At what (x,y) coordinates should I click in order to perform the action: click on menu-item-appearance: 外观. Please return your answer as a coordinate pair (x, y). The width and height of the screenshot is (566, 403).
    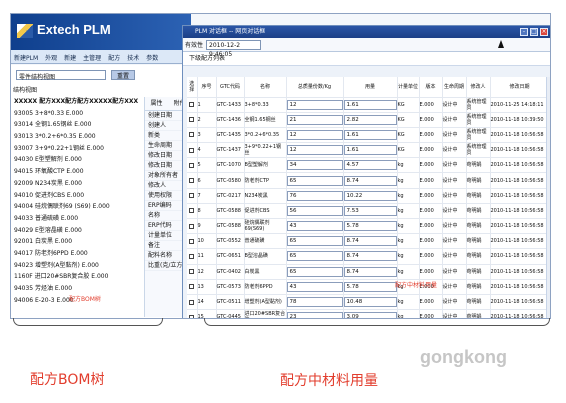
    Looking at the image, I should click on (51, 57).